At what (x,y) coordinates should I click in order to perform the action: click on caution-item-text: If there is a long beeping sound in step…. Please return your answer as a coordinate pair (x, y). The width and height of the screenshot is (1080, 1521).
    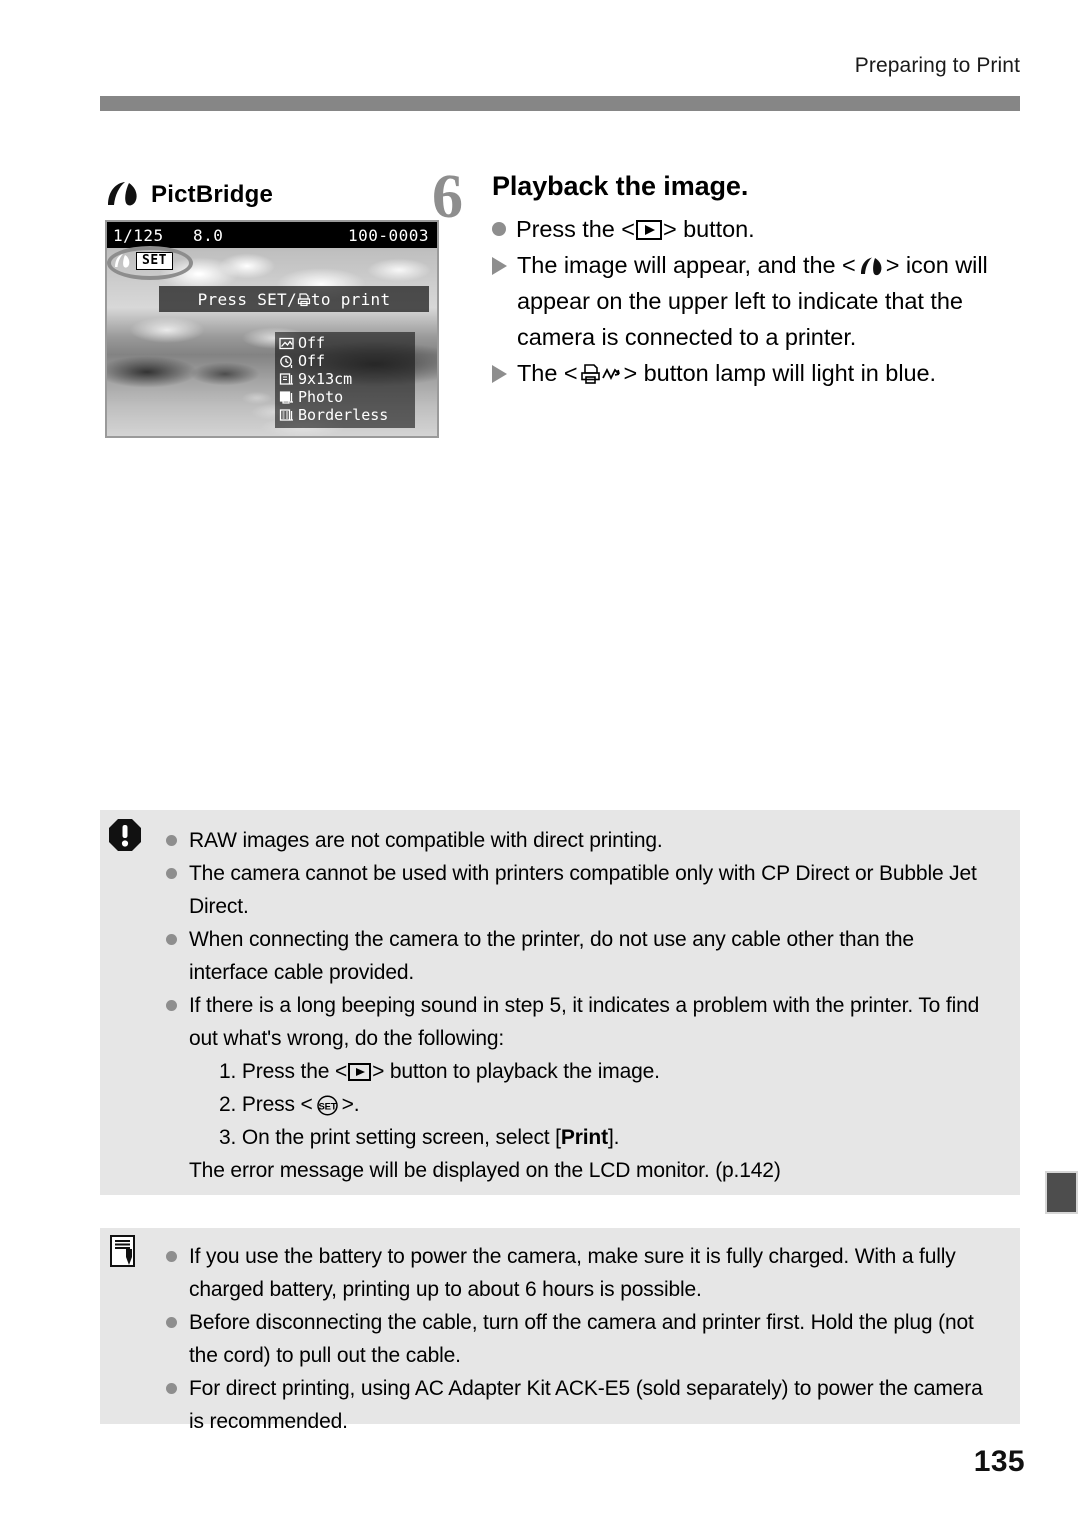
    Looking at the image, I should click on (591, 1088).